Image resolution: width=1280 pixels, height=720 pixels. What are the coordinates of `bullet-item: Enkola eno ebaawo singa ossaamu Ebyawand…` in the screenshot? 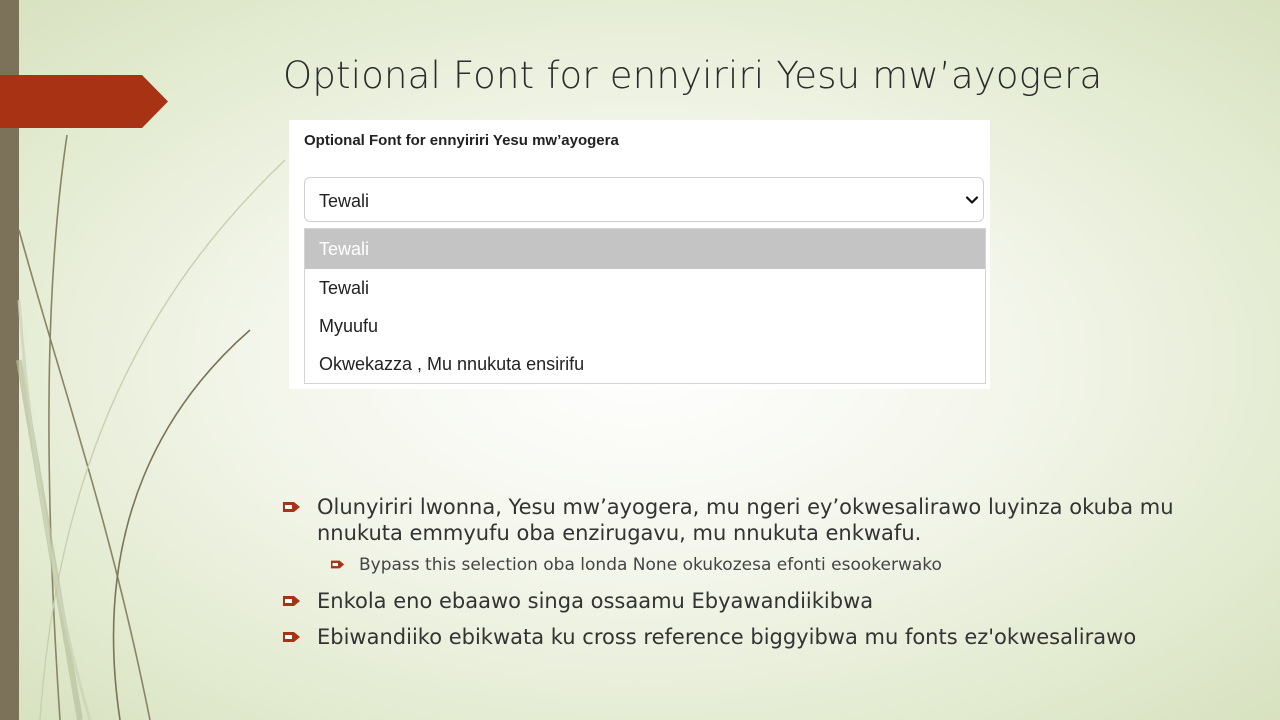 It's located at (733, 601).